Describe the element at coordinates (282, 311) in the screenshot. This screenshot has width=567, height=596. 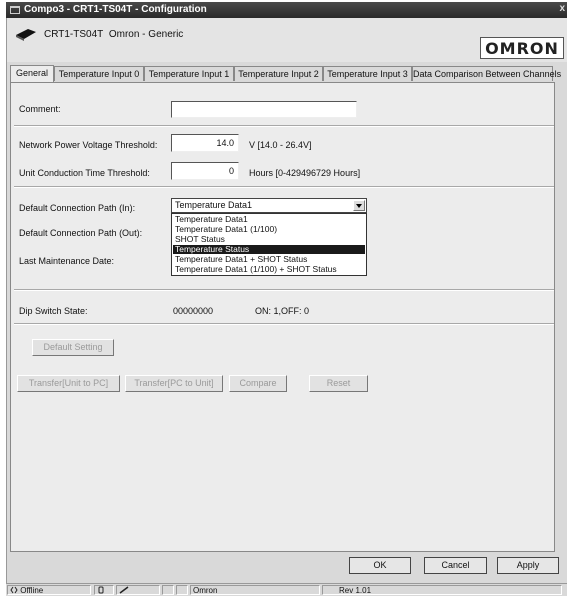
I see `dip-switch-legend: ON: 1,OFF: 0` at that location.